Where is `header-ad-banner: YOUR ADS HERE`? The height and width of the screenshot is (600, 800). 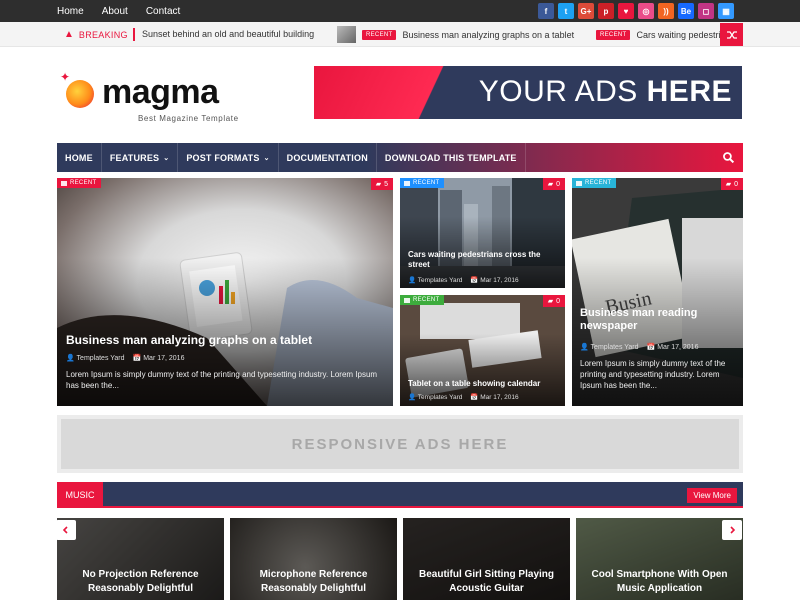
header-ad-banner: YOUR ADS HERE is located at coordinates (528, 92).